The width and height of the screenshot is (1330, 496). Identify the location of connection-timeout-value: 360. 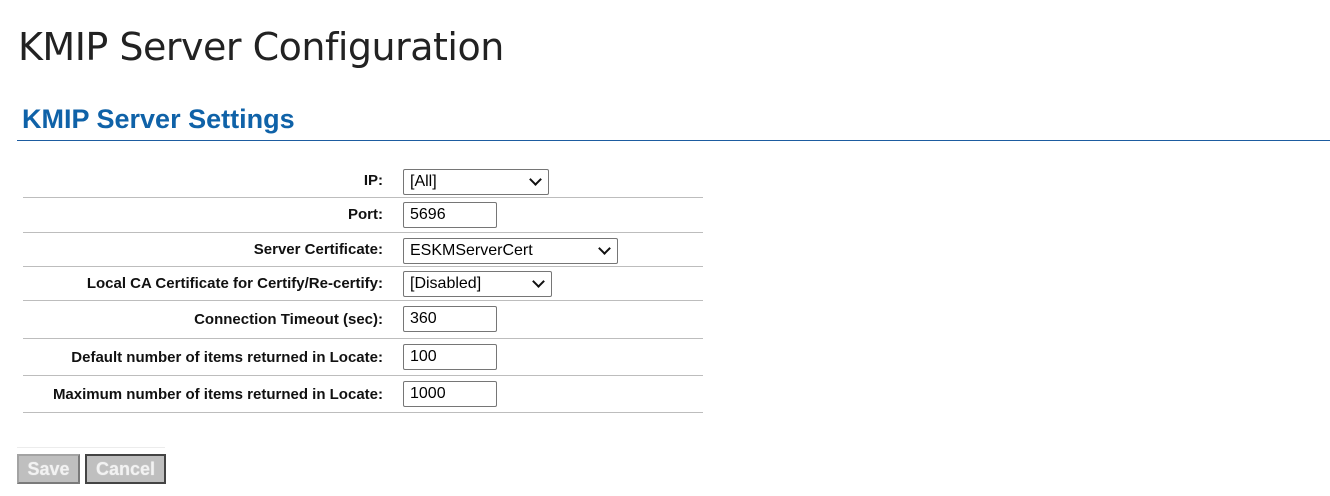
(423, 318).